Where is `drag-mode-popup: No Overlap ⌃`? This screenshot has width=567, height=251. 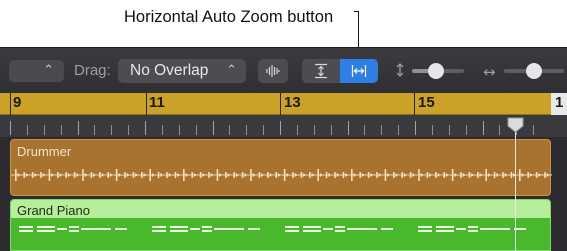 drag-mode-popup: No Overlap ⌃ is located at coordinates (182, 71).